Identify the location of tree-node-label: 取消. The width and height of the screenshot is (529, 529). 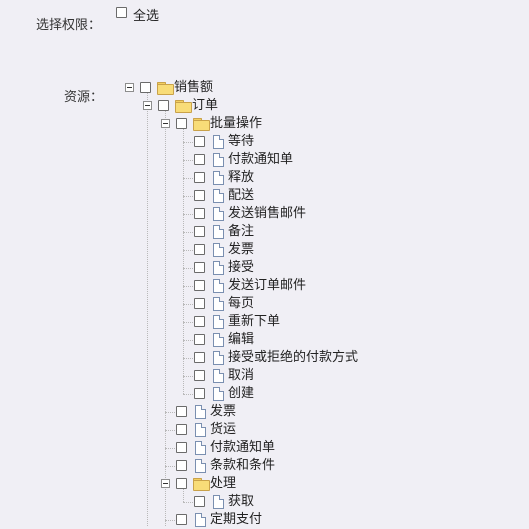
(241, 375).